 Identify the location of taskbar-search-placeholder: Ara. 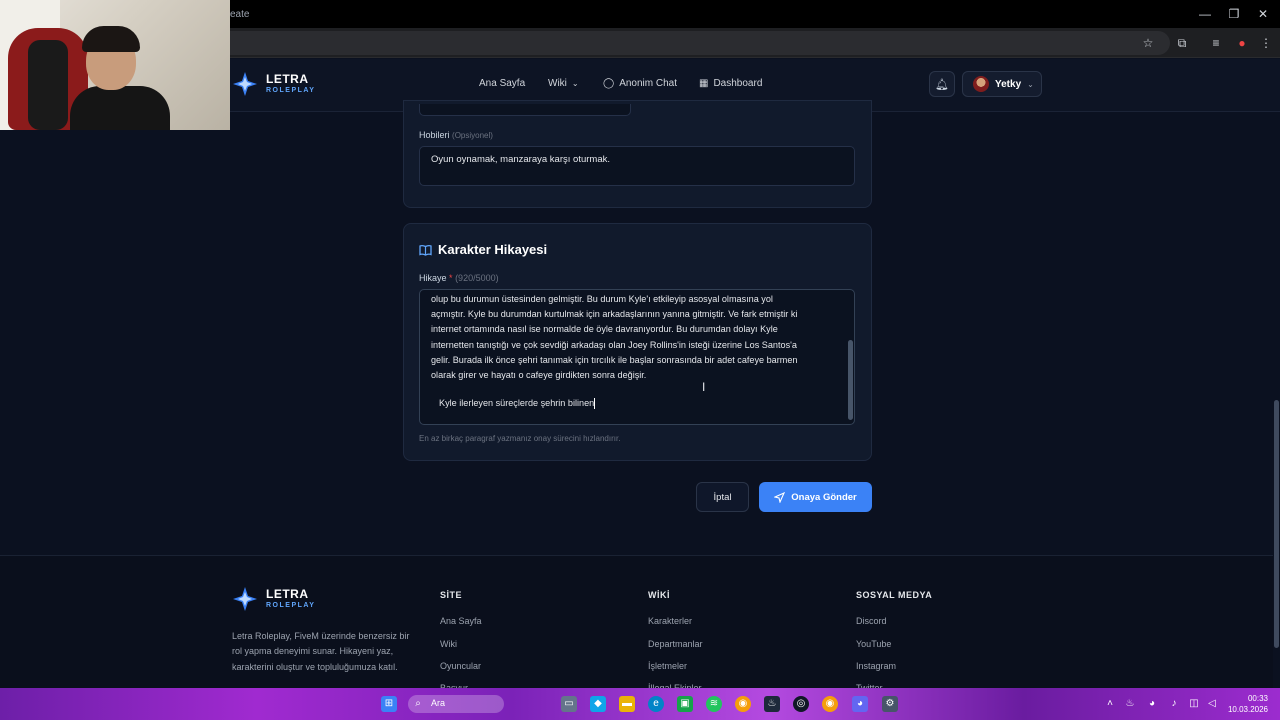
(438, 703).